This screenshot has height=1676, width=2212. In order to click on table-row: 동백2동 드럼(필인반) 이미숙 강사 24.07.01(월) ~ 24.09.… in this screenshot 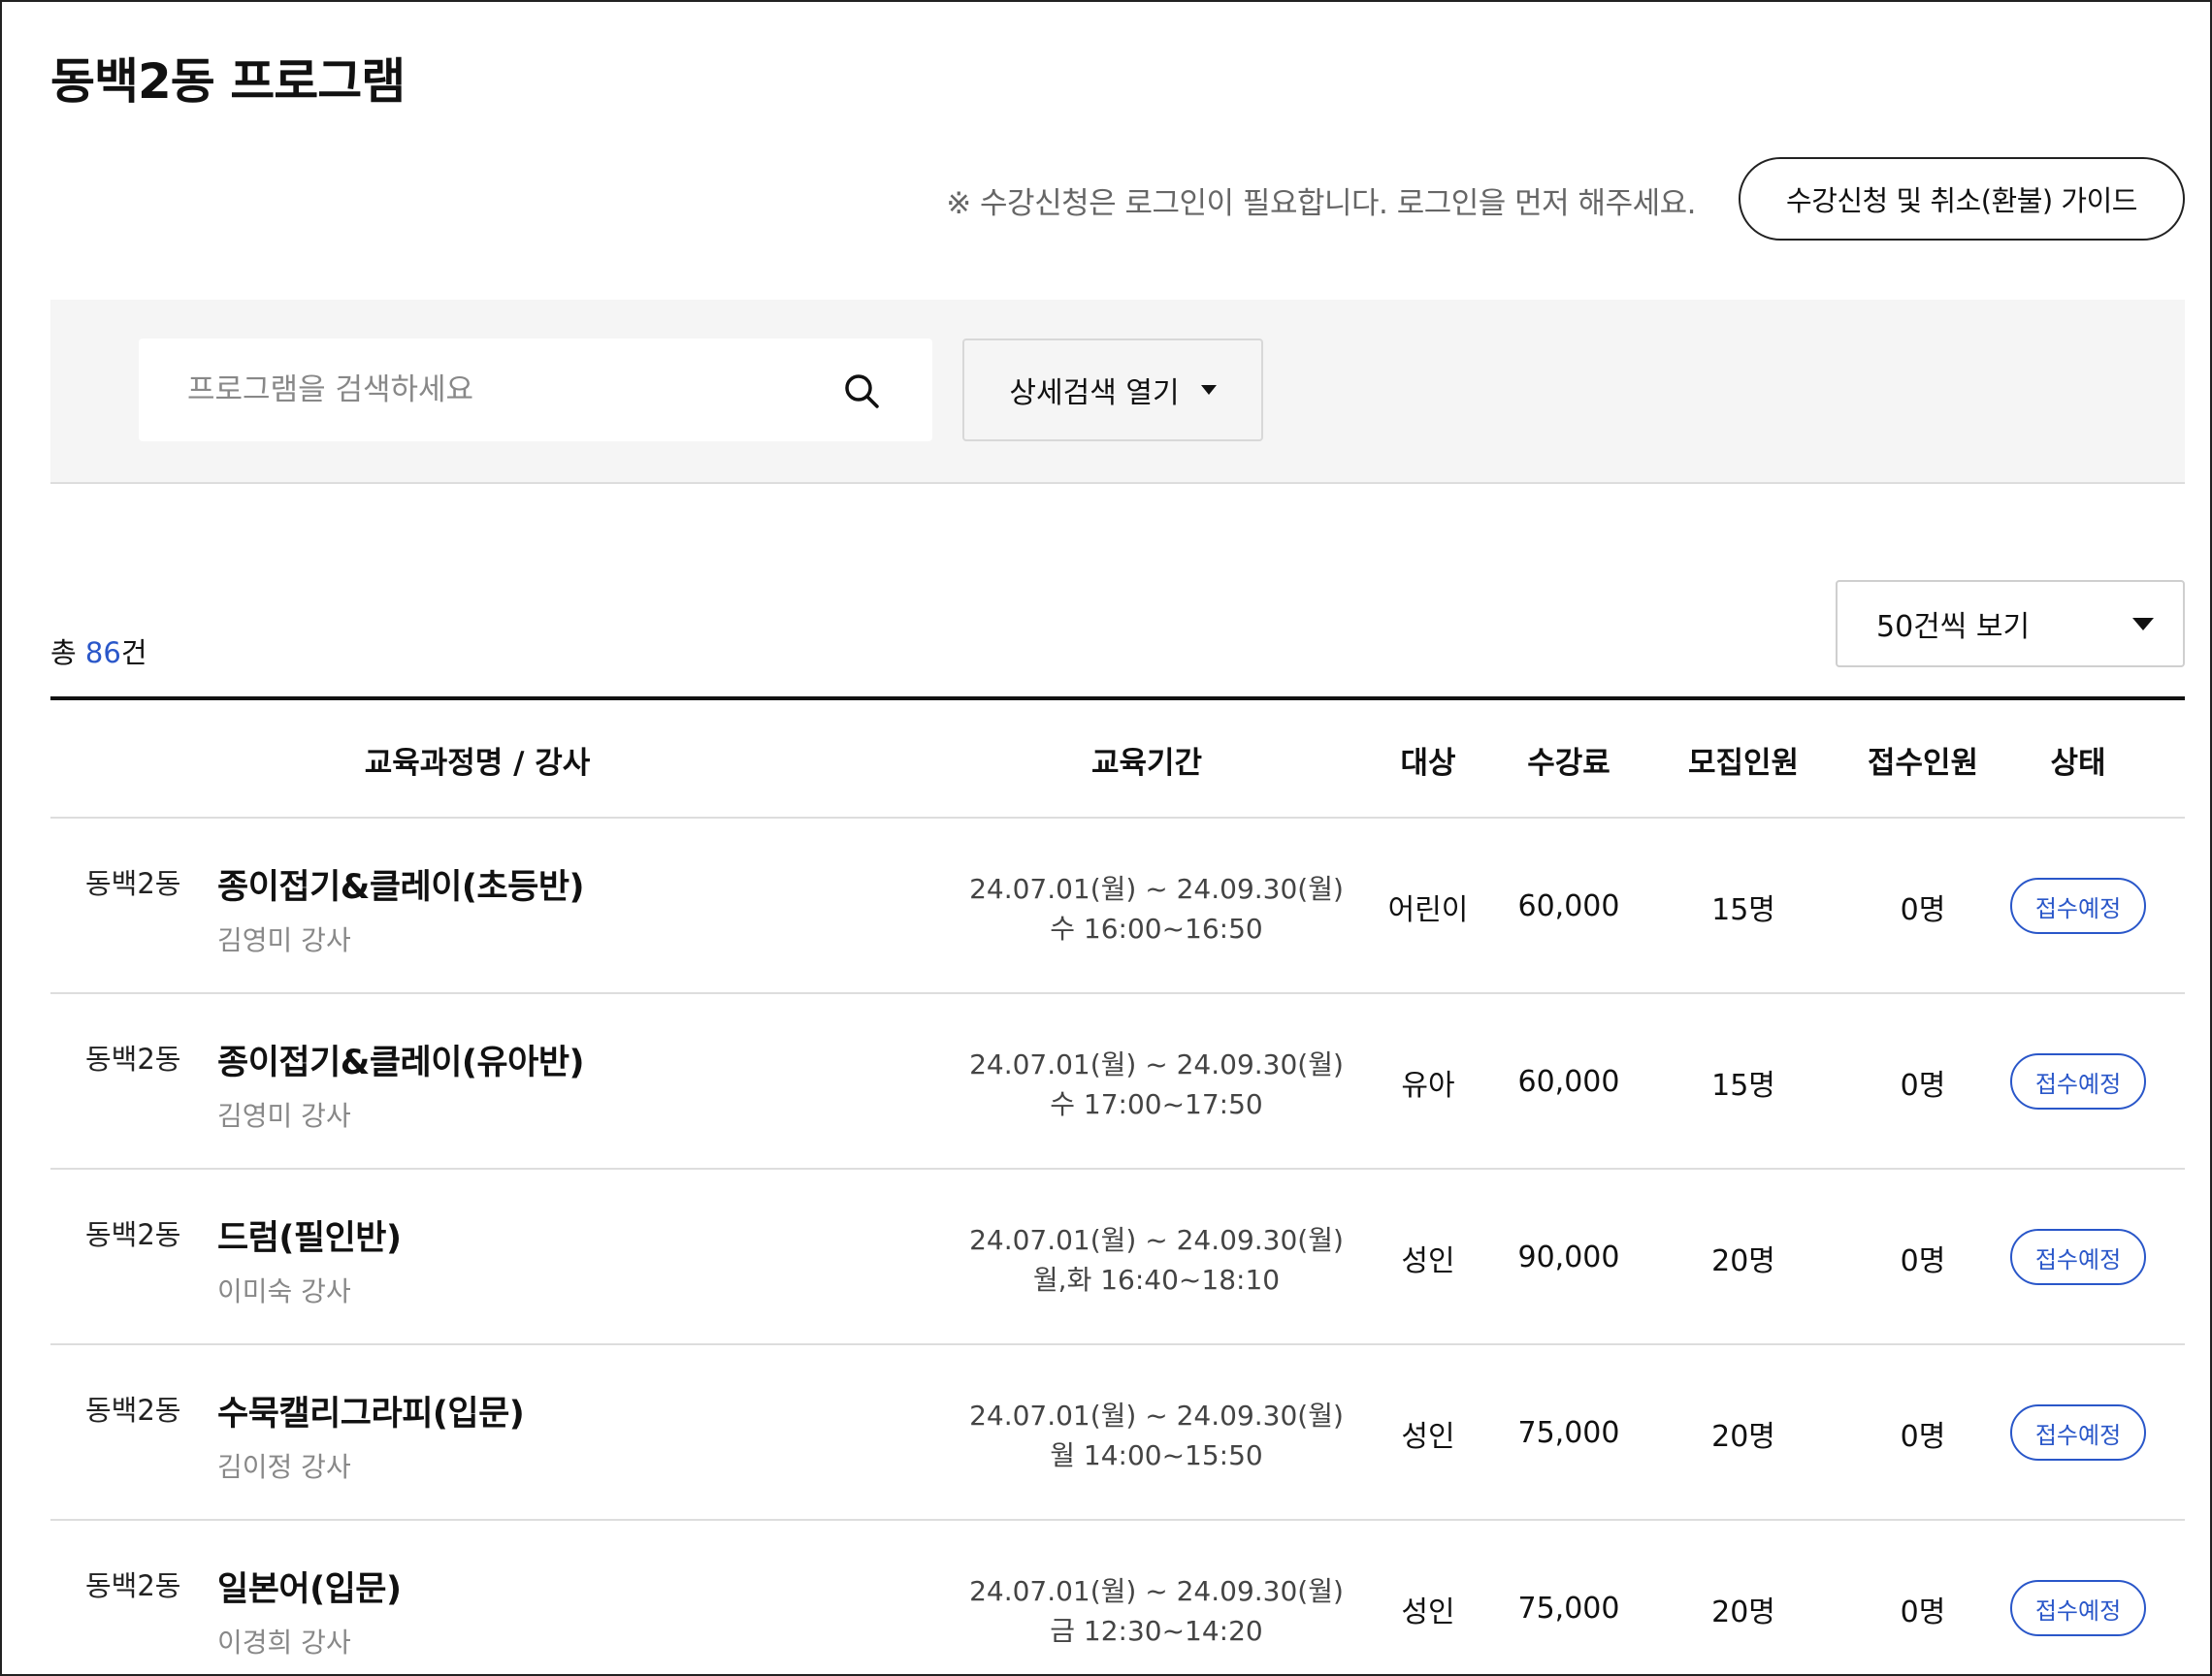, I will do `click(1117, 1257)`.